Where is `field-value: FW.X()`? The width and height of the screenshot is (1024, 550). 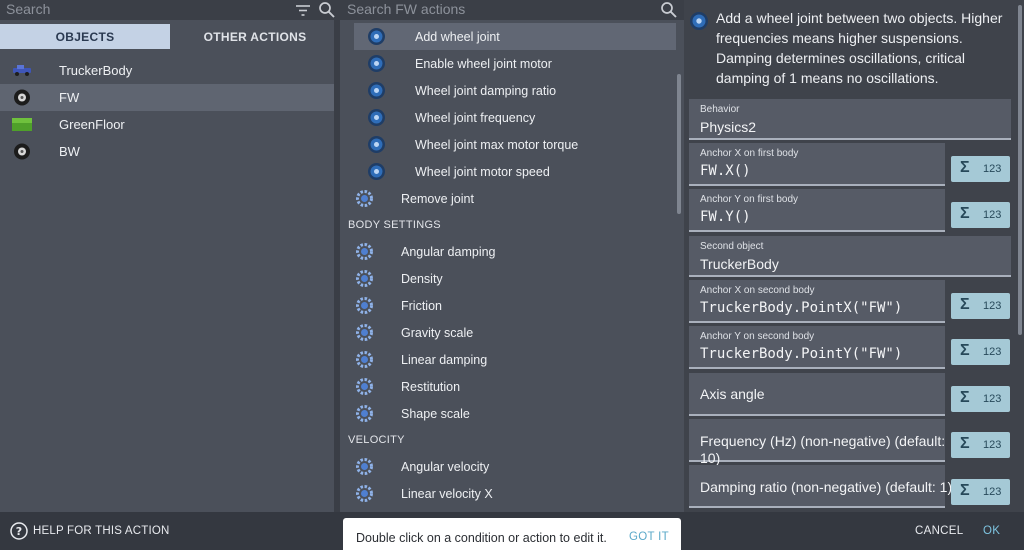
field-value: FW.X() is located at coordinates (725, 171).